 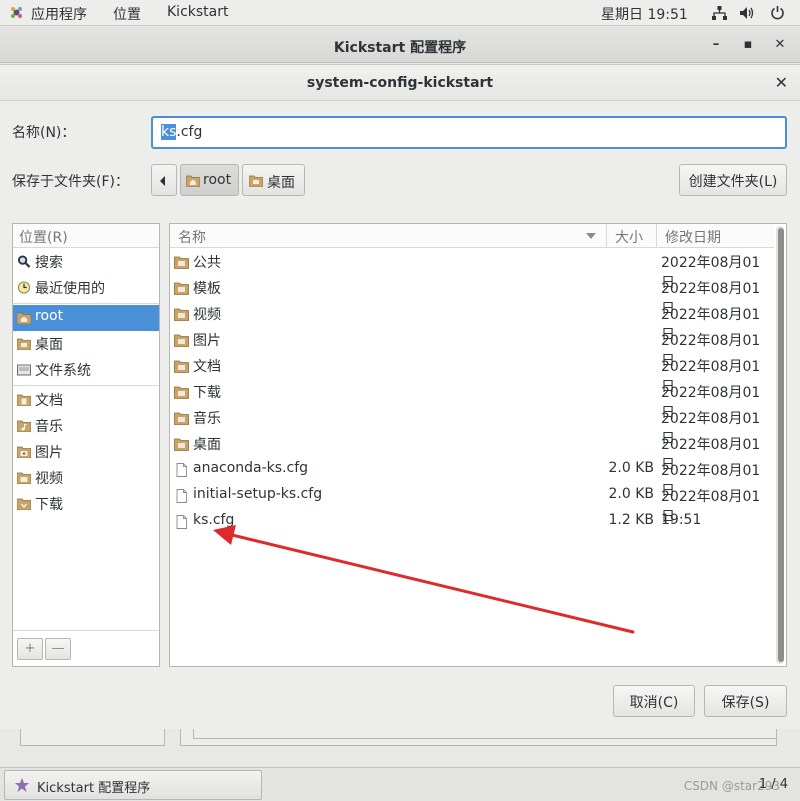 What do you see at coordinates (472, 322) in the screenshot?
I see `file-row: 视频 2022年08月01日` at bounding box center [472, 322].